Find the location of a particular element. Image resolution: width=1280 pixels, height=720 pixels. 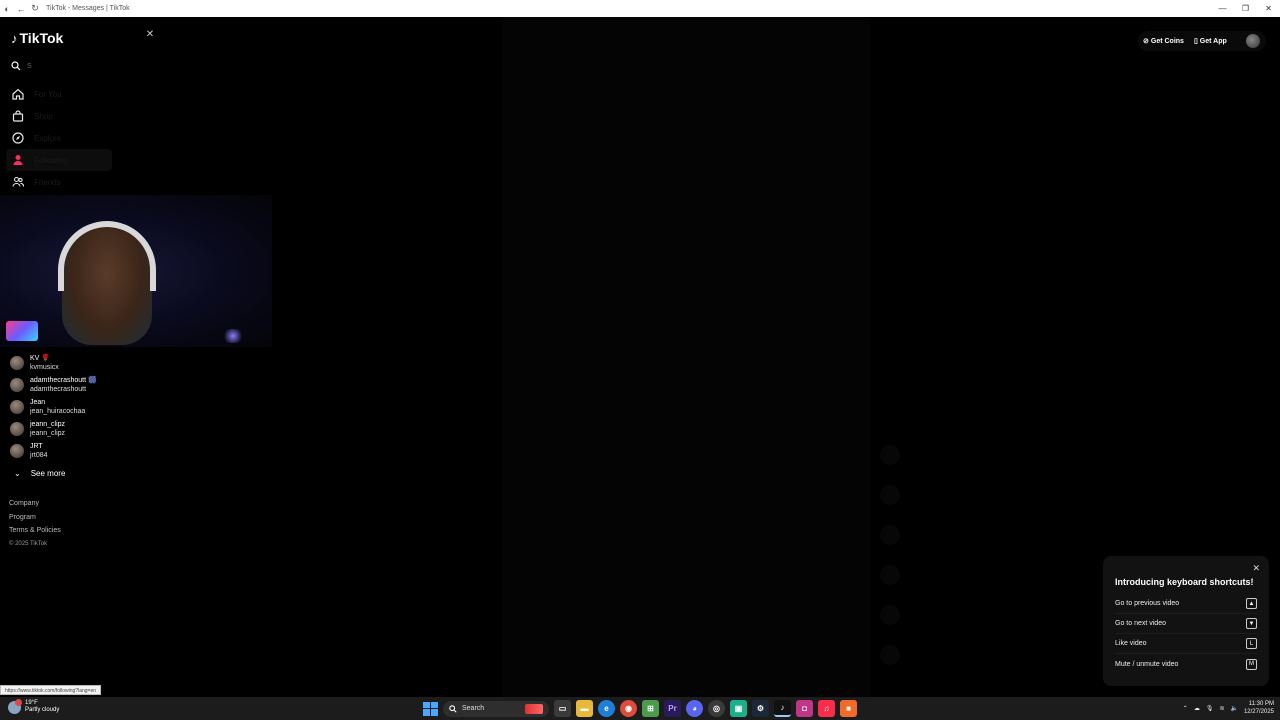

sidebar-item-for-you: For You is located at coordinates (59, 94).